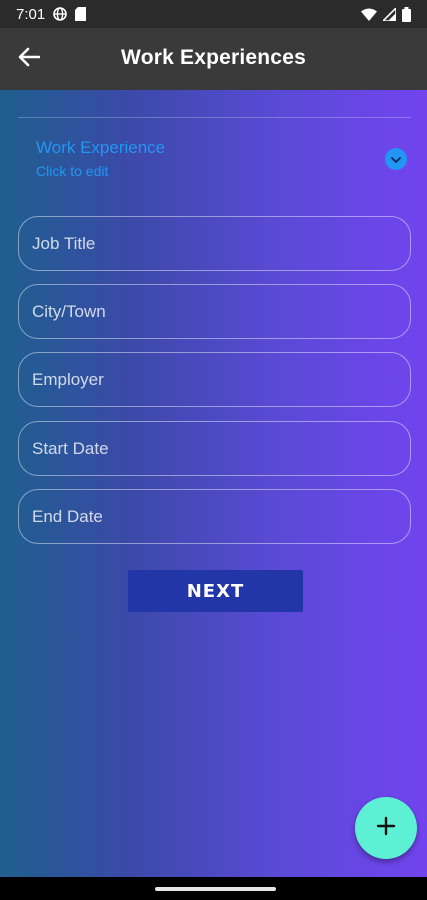 This screenshot has height=900, width=427. What do you see at coordinates (214, 448) in the screenshot?
I see `start-date-input` at bounding box center [214, 448].